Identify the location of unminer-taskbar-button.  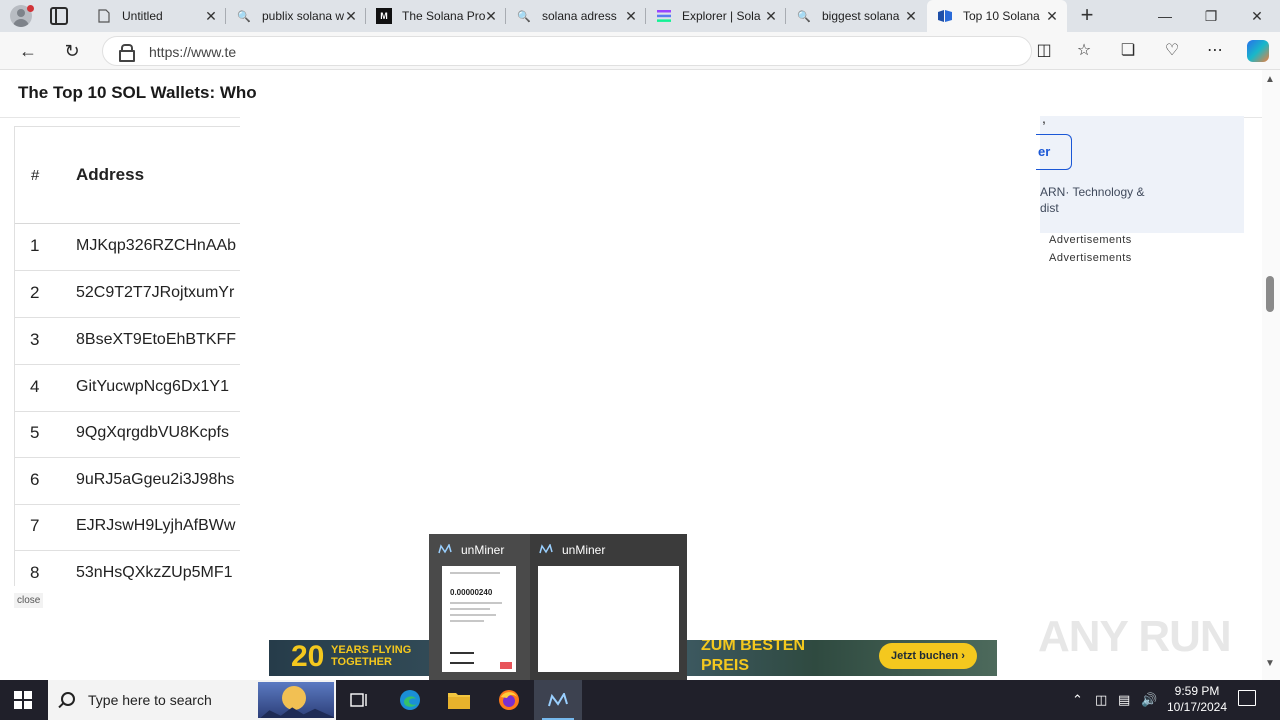
(558, 700).